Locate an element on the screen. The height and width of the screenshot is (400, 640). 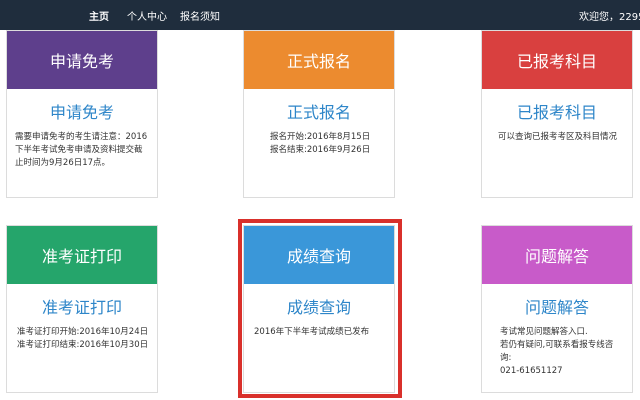
description-line: 止时间为9月26日17点。 is located at coordinates (63, 163).